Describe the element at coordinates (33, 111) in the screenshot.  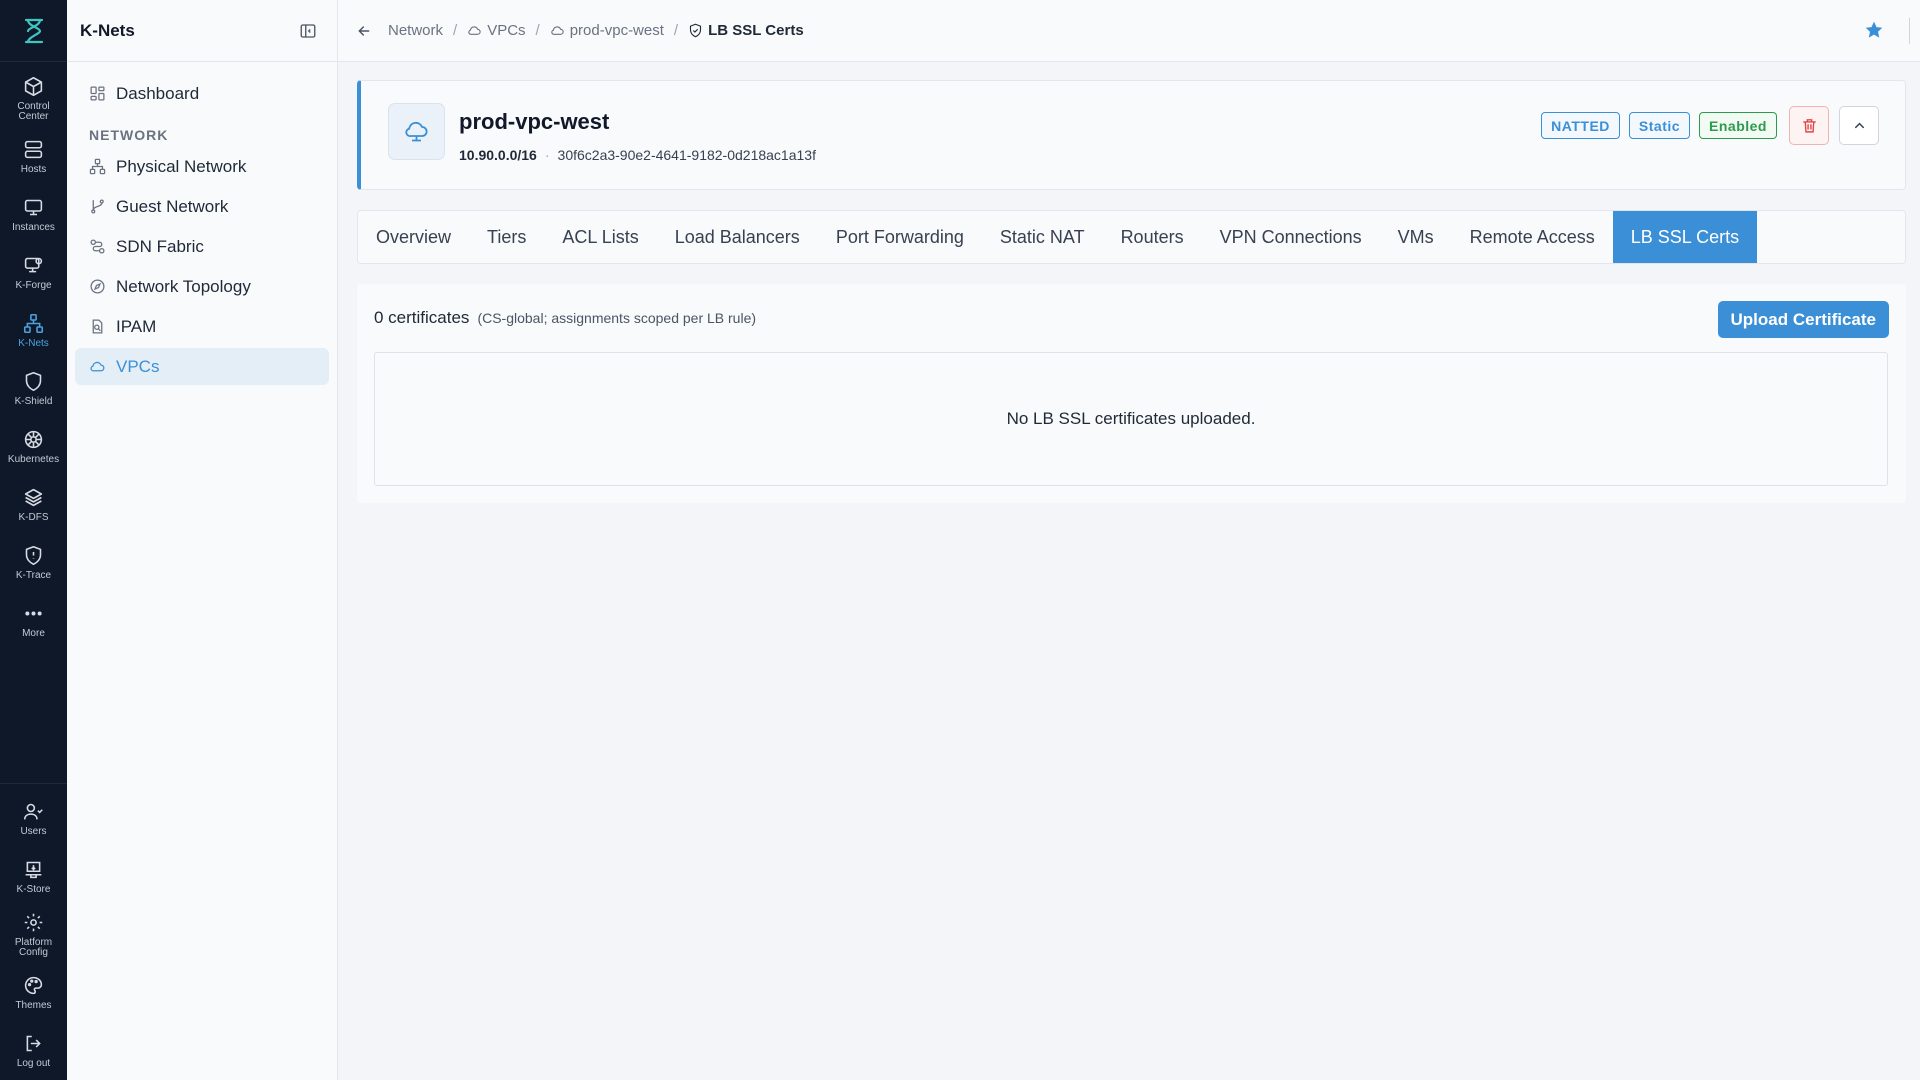
I see `rail-label: Control Center` at that location.